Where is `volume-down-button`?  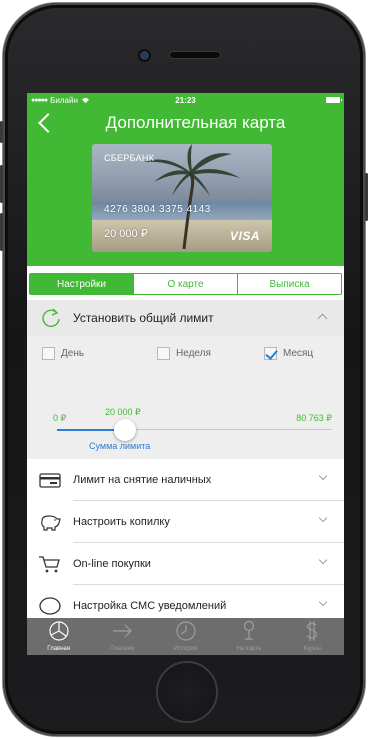 volume-down-button is located at coordinates (1, 232).